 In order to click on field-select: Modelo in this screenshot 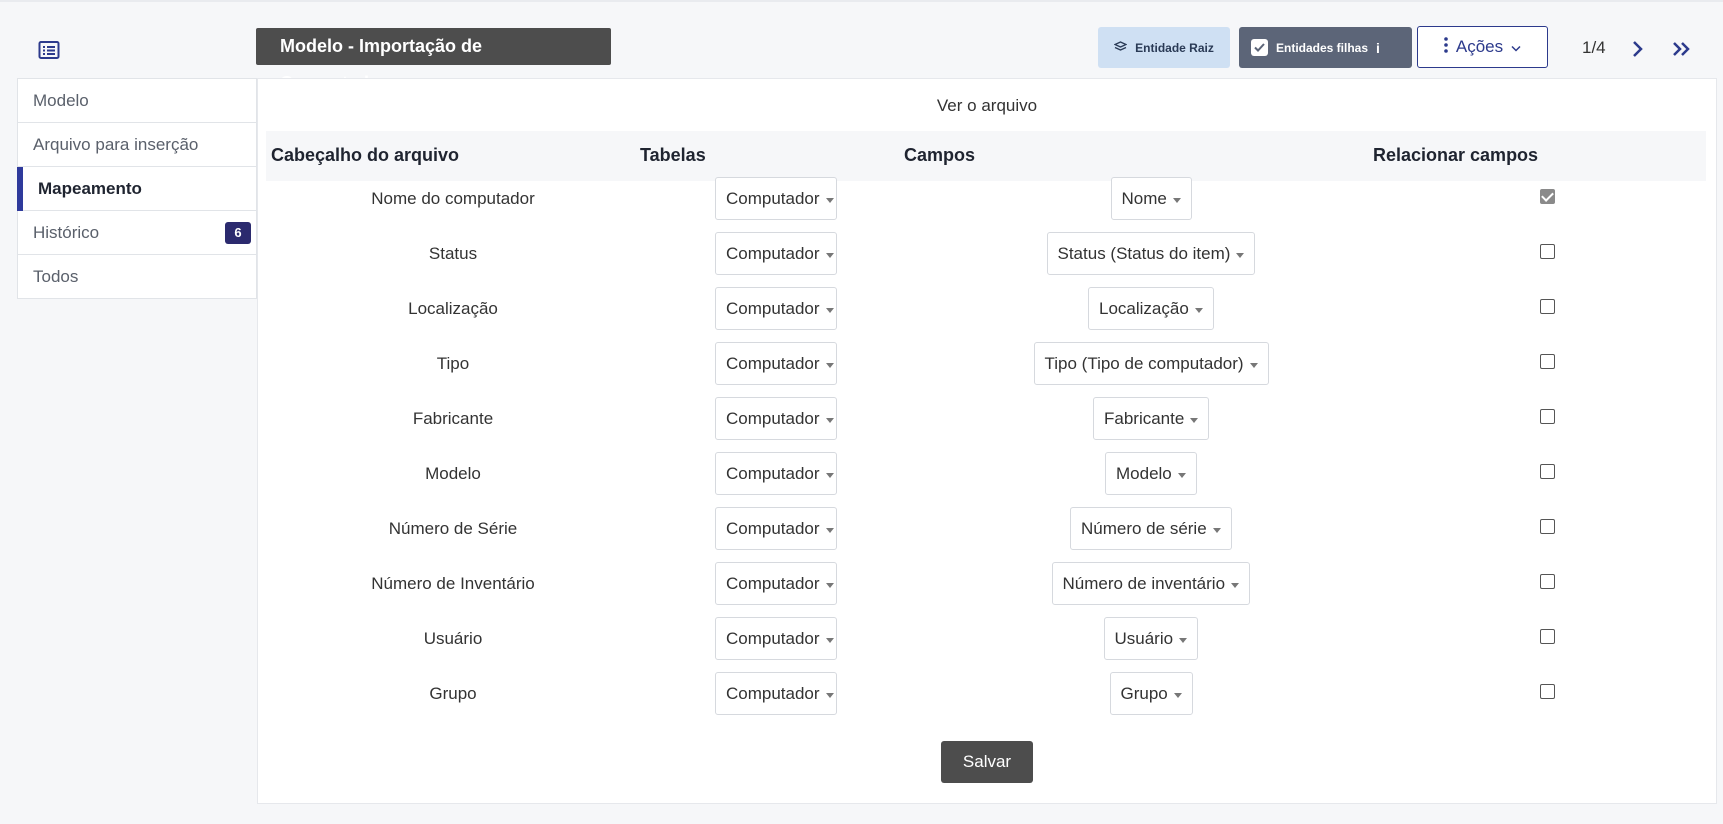, I will do `click(1151, 473)`.